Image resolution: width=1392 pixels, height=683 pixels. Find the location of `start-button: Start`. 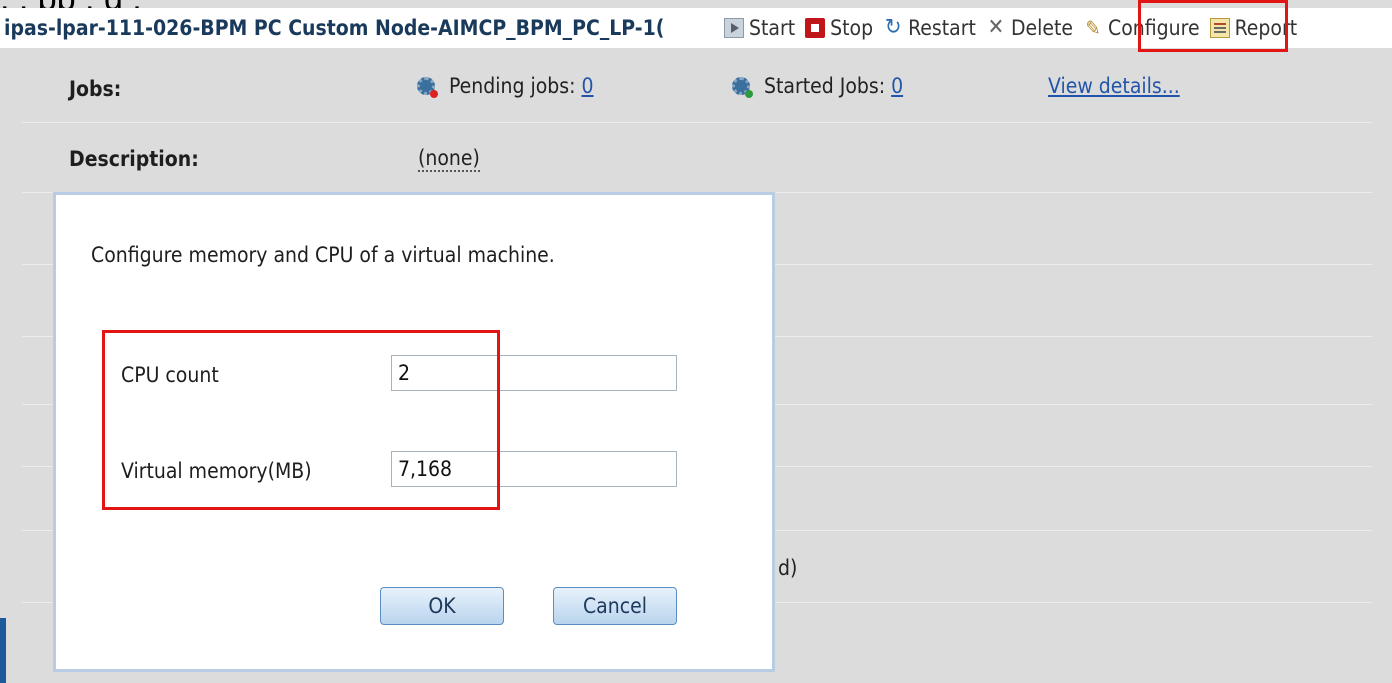

start-button: Start is located at coordinates (759, 28).